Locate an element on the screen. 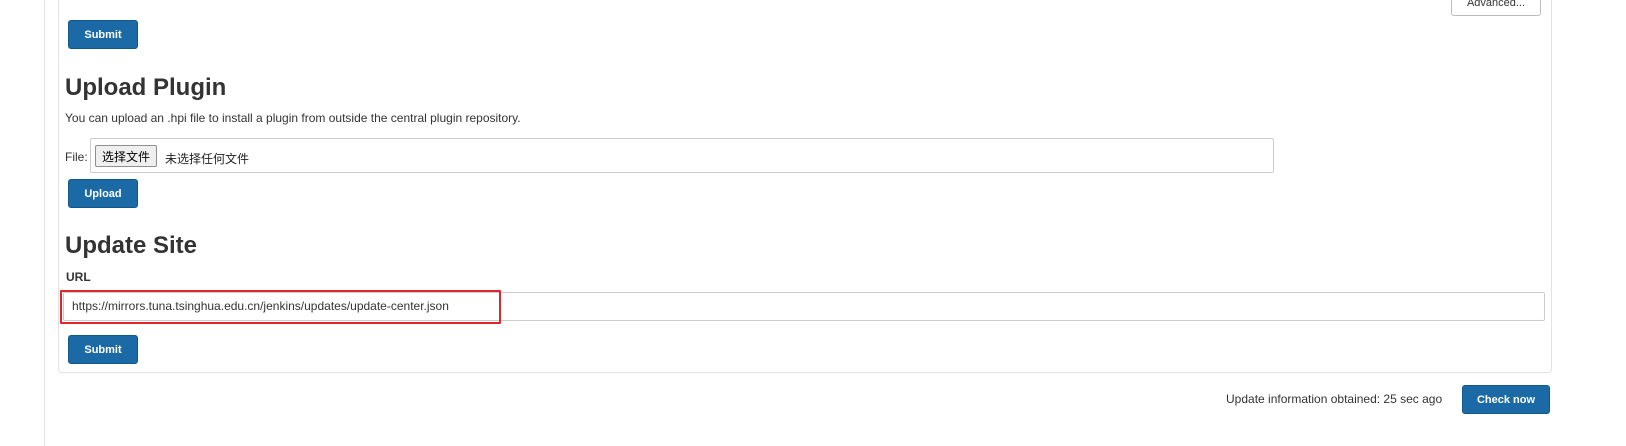 The image size is (1626, 446). file-label: File: is located at coordinates (76, 157).